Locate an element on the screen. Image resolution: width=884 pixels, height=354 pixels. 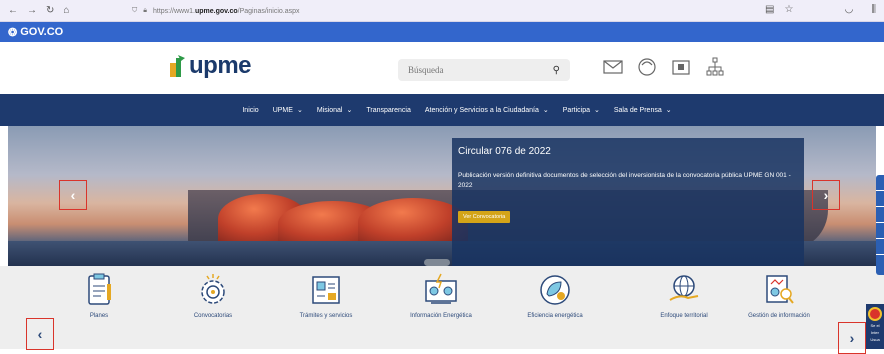
hero-next-button: › is located at coordinates (826, 195).